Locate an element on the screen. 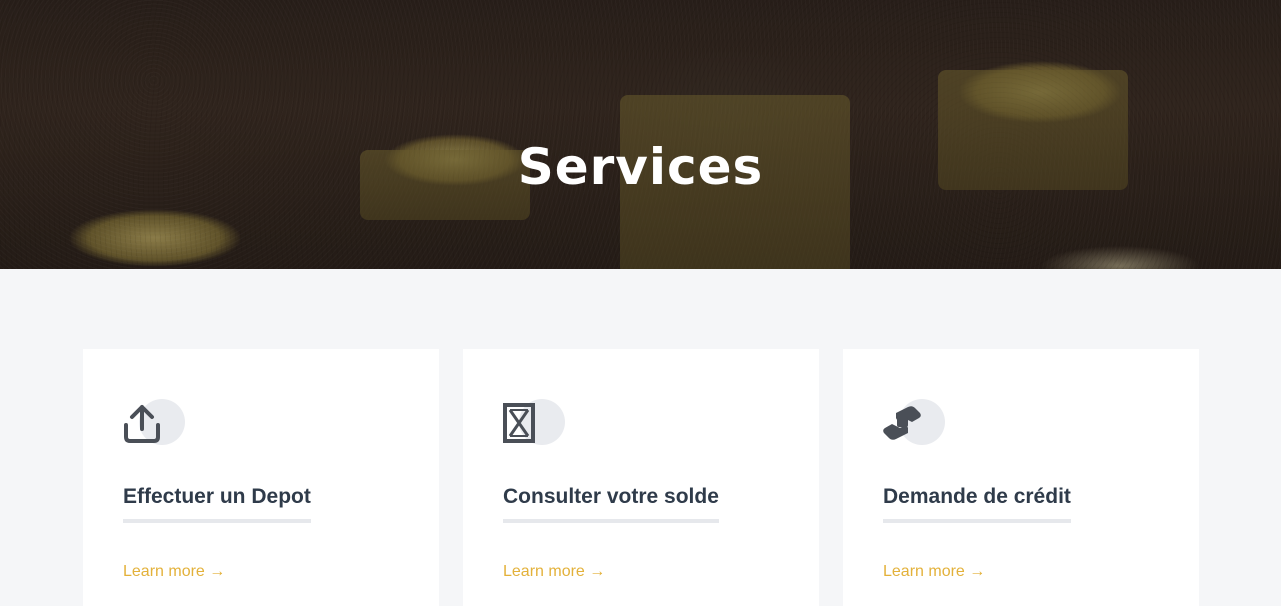 The width and height of the screenshot is (1281, 606). service-title: Demande de crédit is located at coordinates (977, 504).